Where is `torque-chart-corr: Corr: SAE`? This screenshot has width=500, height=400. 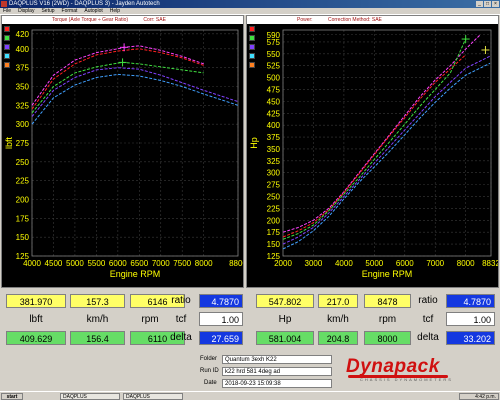
torque-chart-corr: Corr: SAE is located at coordinates (154, 20).